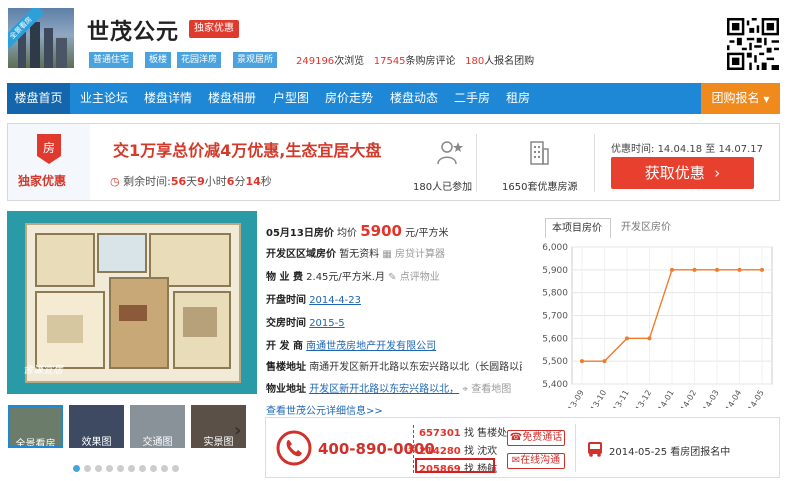 The height and width of the screenshot is (481, 800). Describe the element at coordinates (111, 60) in the screenshot. I see `tag-residential: 普通住宅` at that location.